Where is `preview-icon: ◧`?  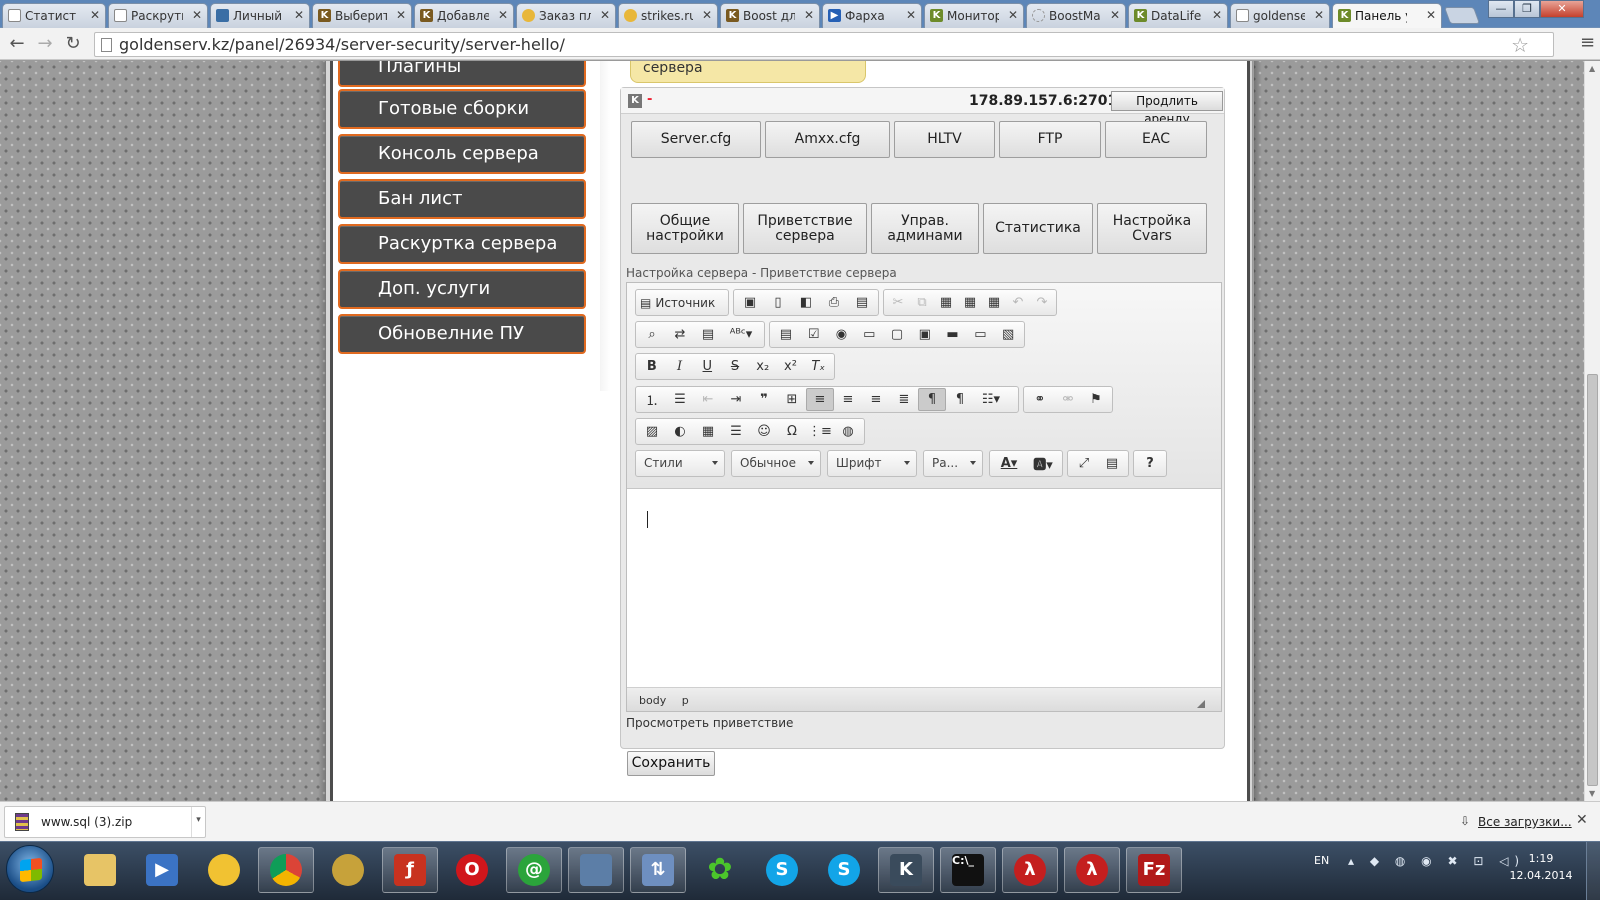 preview-icon: ◧ is located at coordinates (806, 302).